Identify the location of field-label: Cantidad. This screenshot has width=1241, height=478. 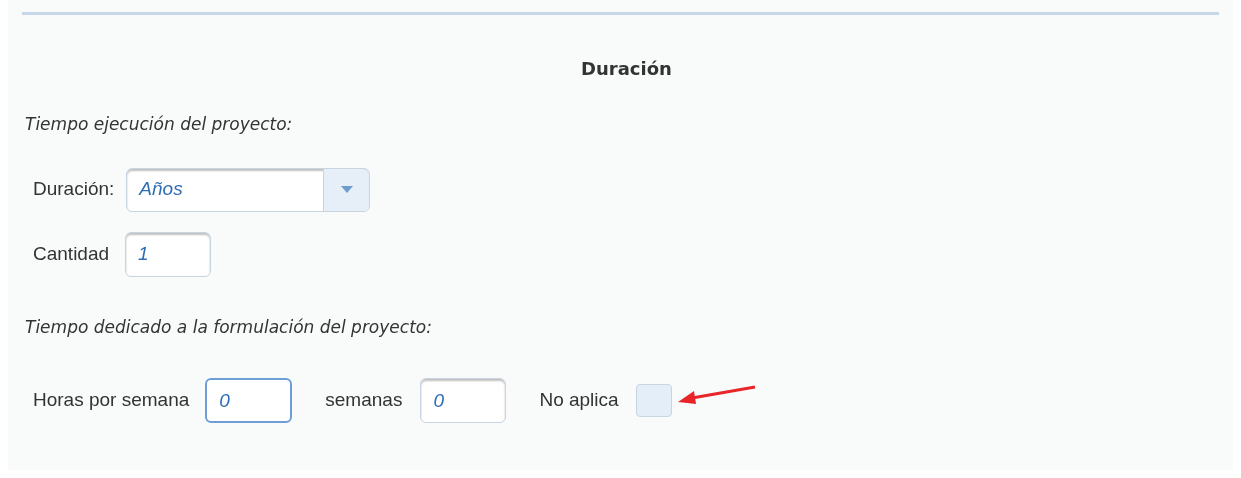
(71, 253).